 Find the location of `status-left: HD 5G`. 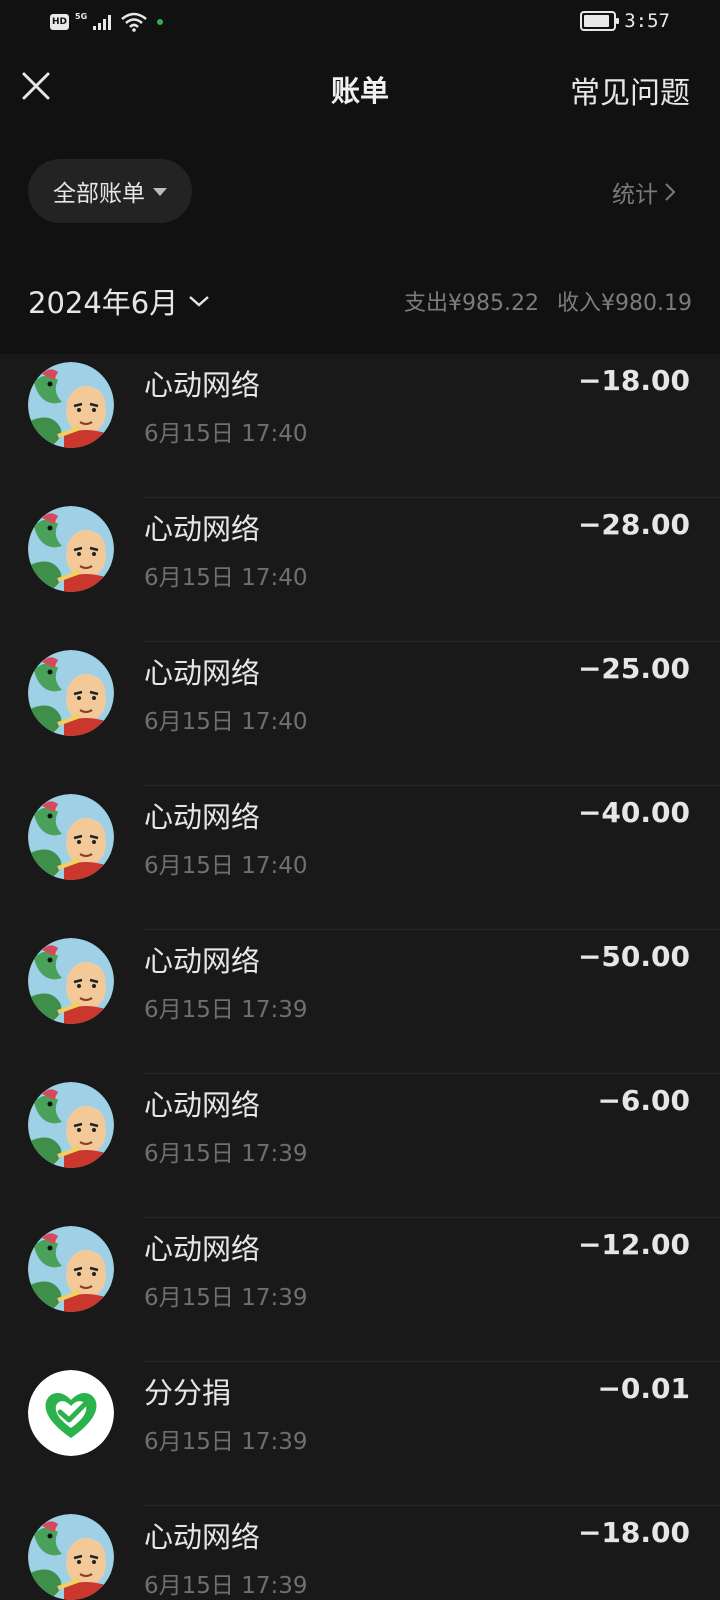

status-left: HD 5G is located at coordinates (107, 21).